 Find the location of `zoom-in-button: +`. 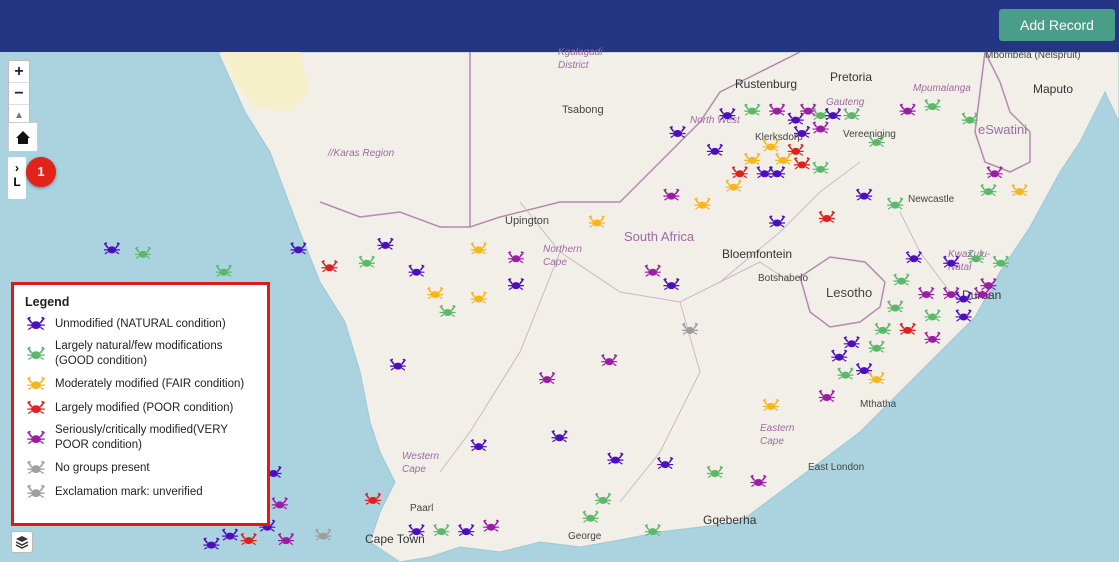

zoom-in-button: + is located at coordinates (19, 72).